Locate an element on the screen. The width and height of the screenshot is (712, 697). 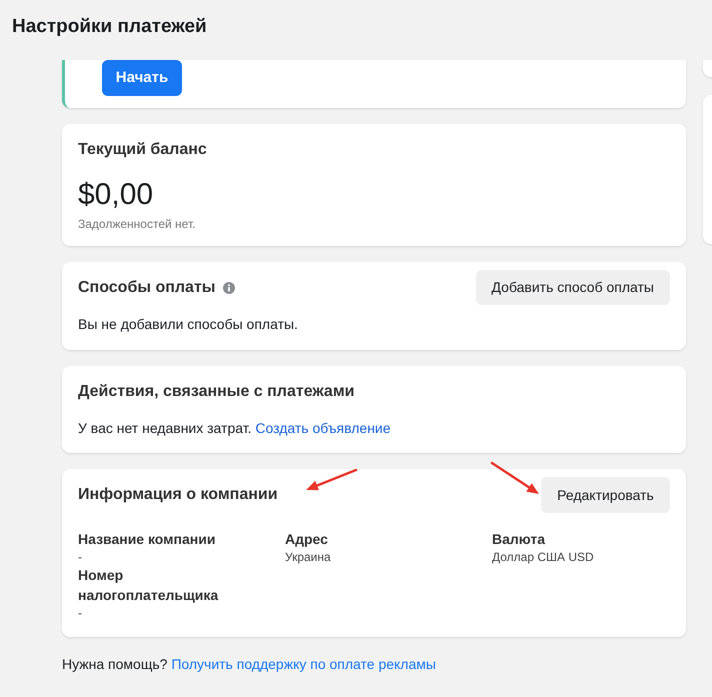
activity-message: У вас нет недавних затрат. Создать объявление is located at coordinates (234, 428).